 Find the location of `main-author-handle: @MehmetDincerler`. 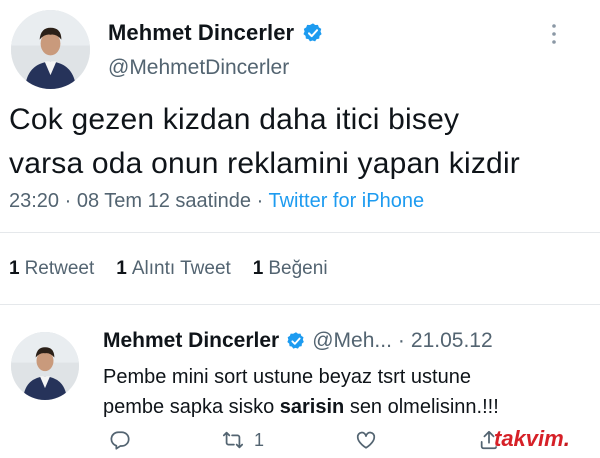

main-author-handle: @MehmetDincerler is located at coordinates (198, 68).